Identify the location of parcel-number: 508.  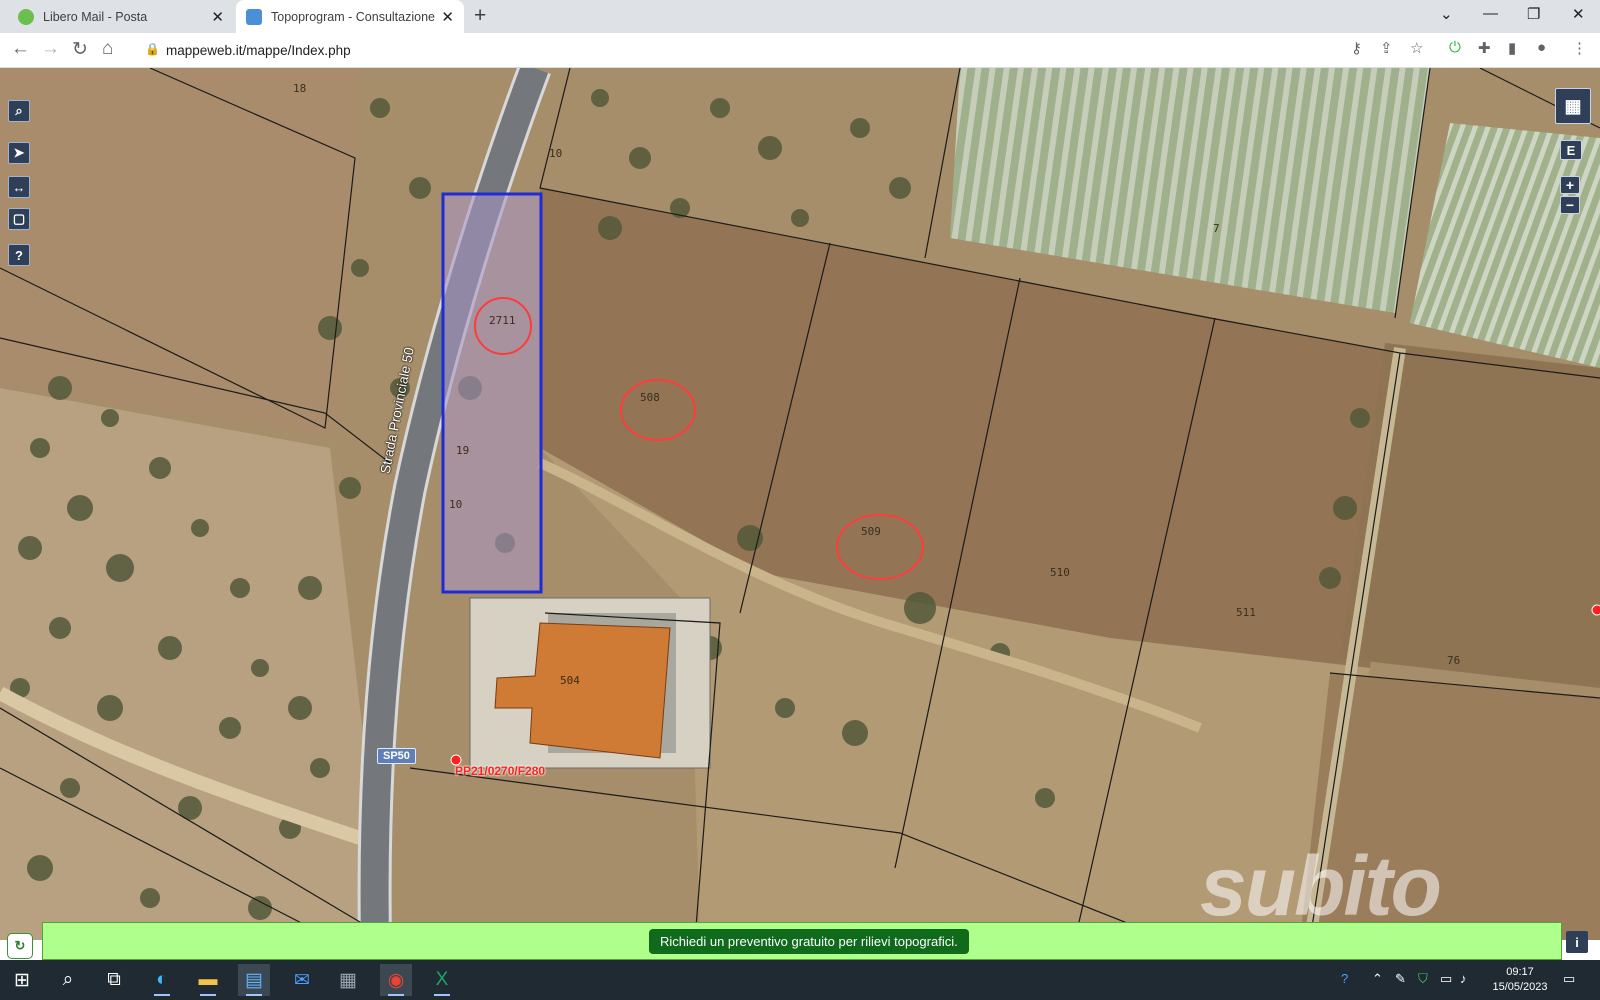
(650, 397).